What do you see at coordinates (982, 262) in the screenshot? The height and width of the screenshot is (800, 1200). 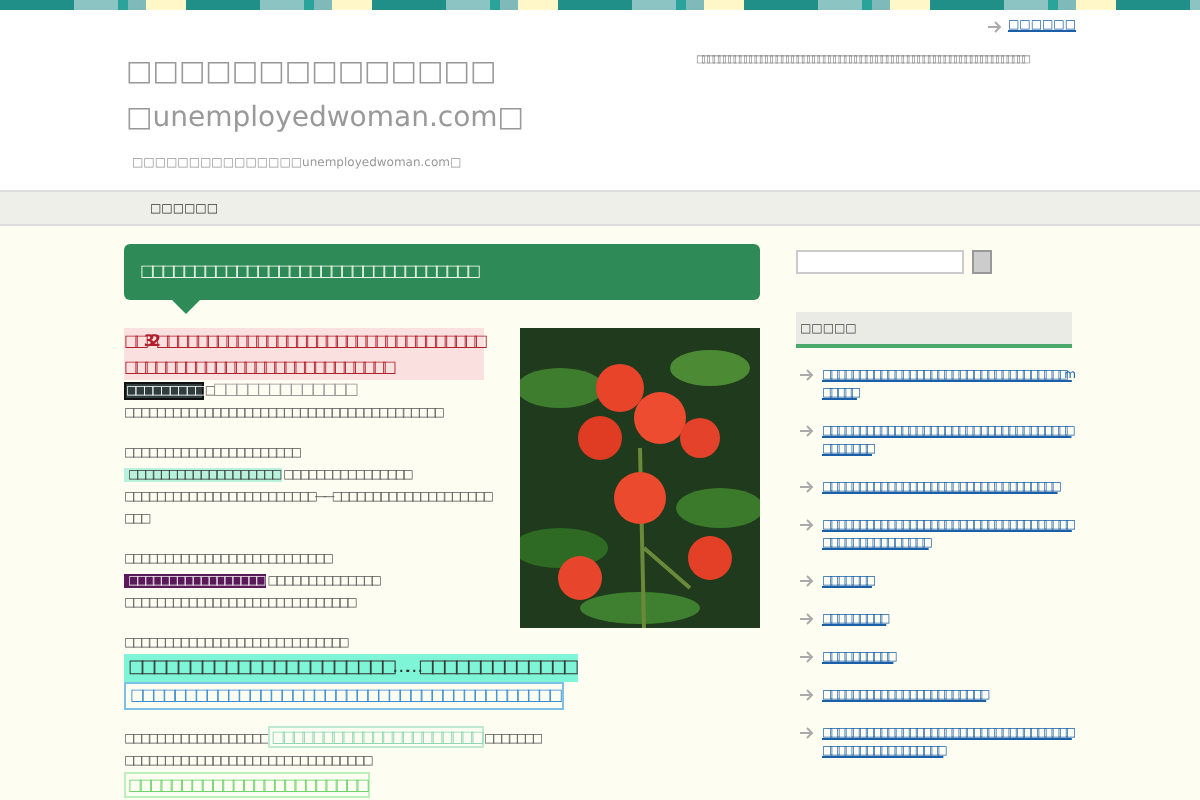 I see `search-button` at bounding box center [982, 262].